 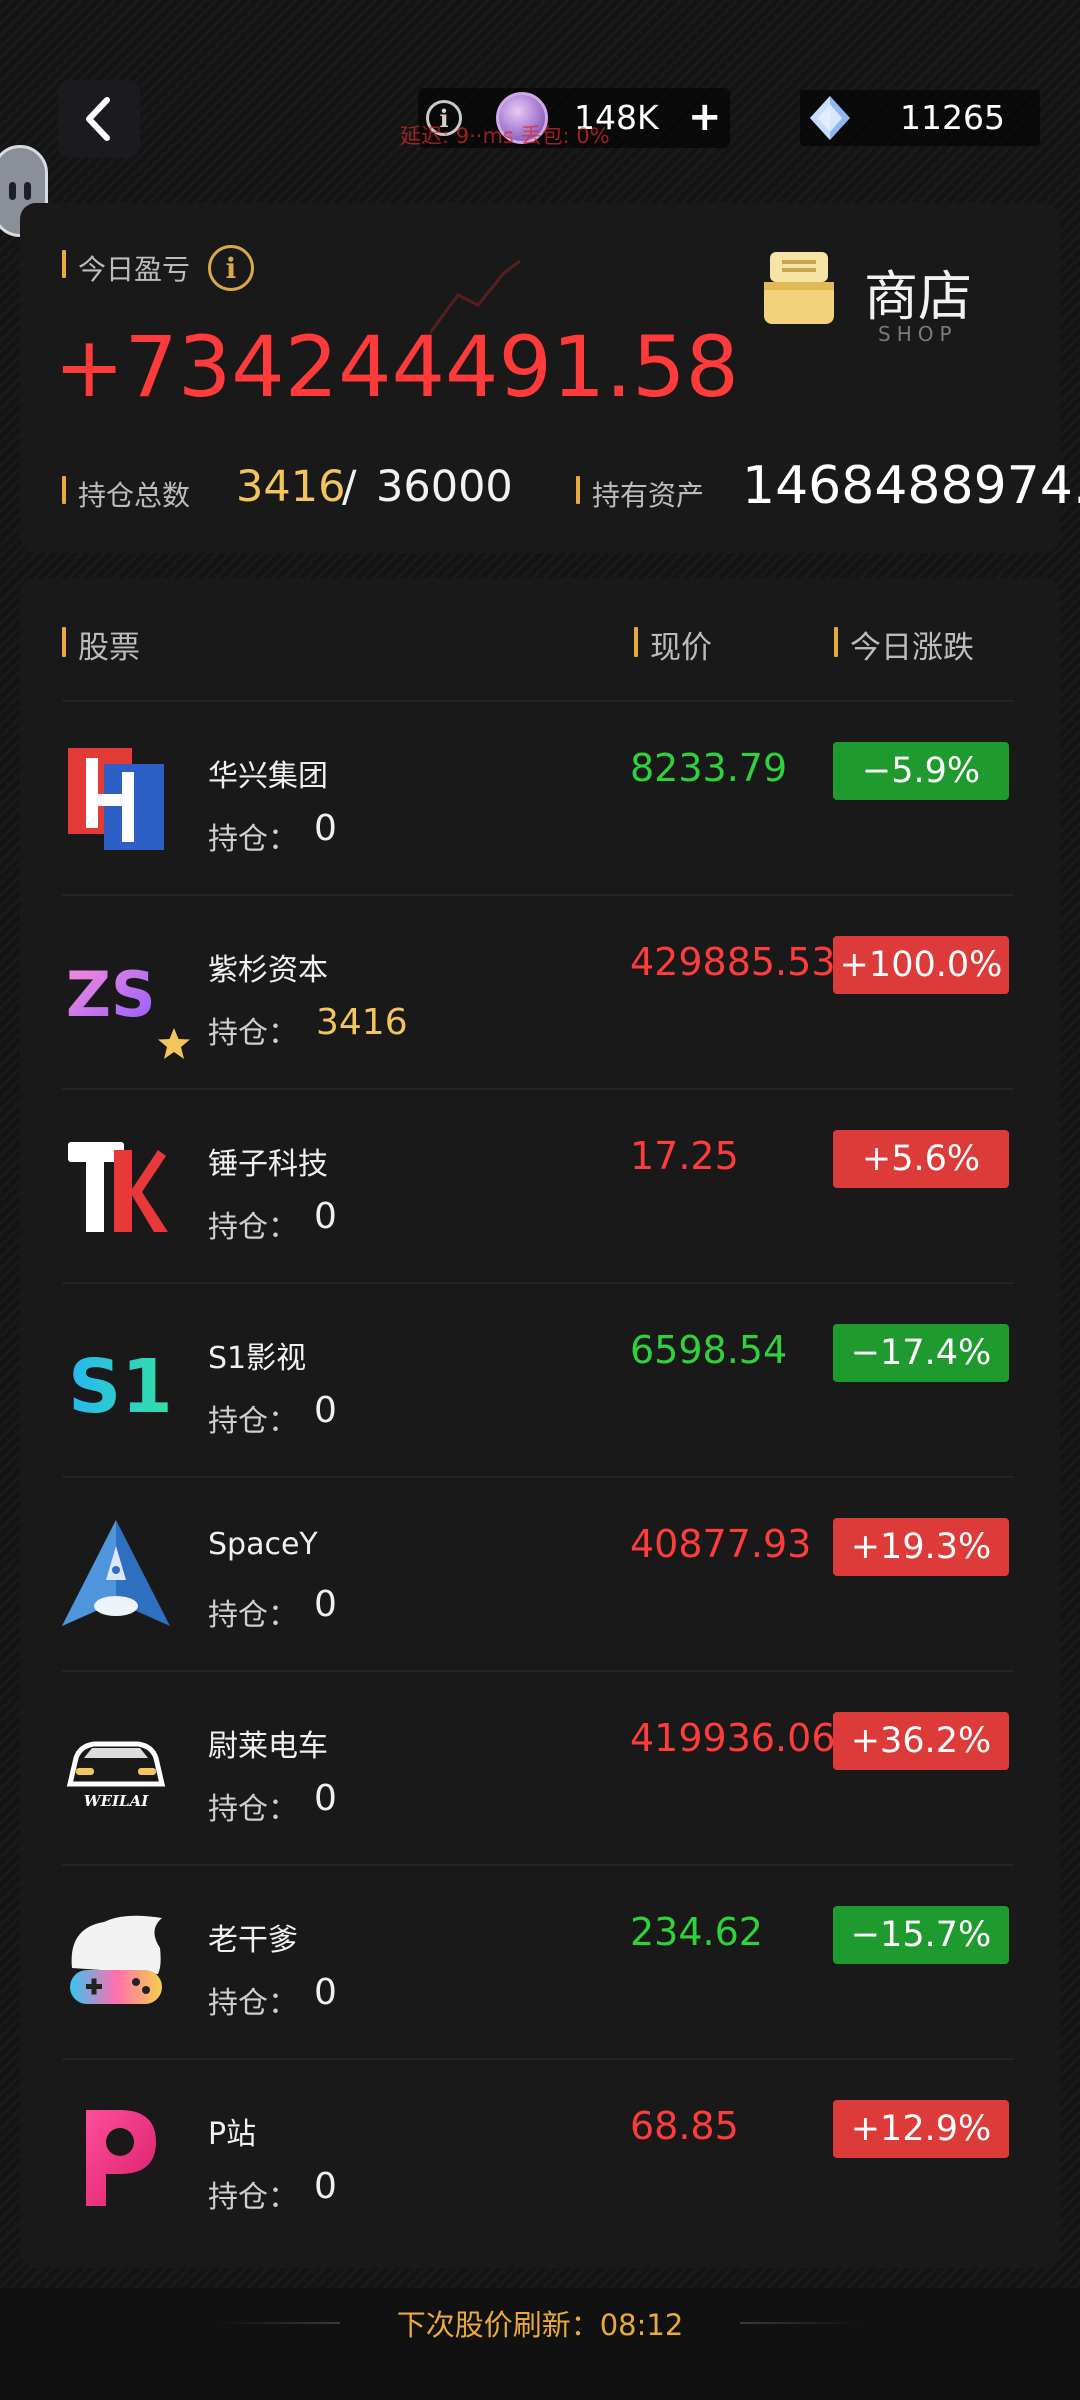 What do you see at coordinates (921, 1935) in the screenshot?
I see `stock-change-badge: −15.7%` at bounding box center [921, 1935].